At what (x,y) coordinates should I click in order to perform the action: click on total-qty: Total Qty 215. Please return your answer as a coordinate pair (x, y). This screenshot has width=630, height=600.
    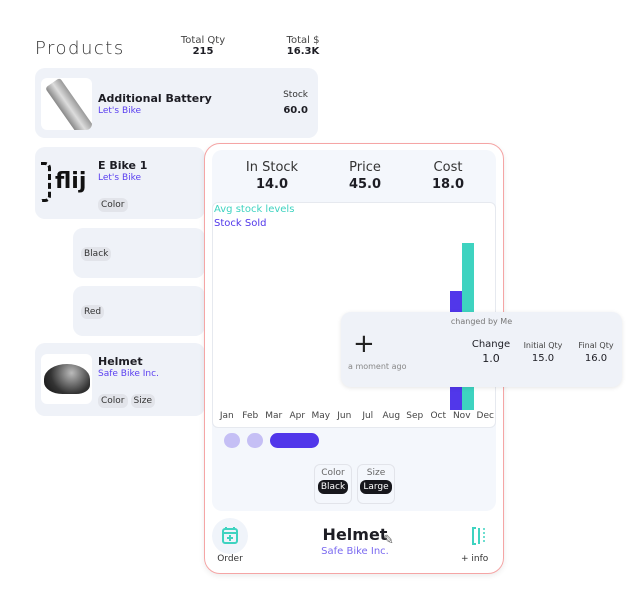
    Looking at the image, I should click on (203, 46).